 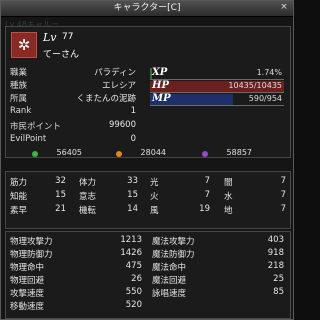 I want to click on combat-stat-label: 物理防御力, so click(x=31, y=255).